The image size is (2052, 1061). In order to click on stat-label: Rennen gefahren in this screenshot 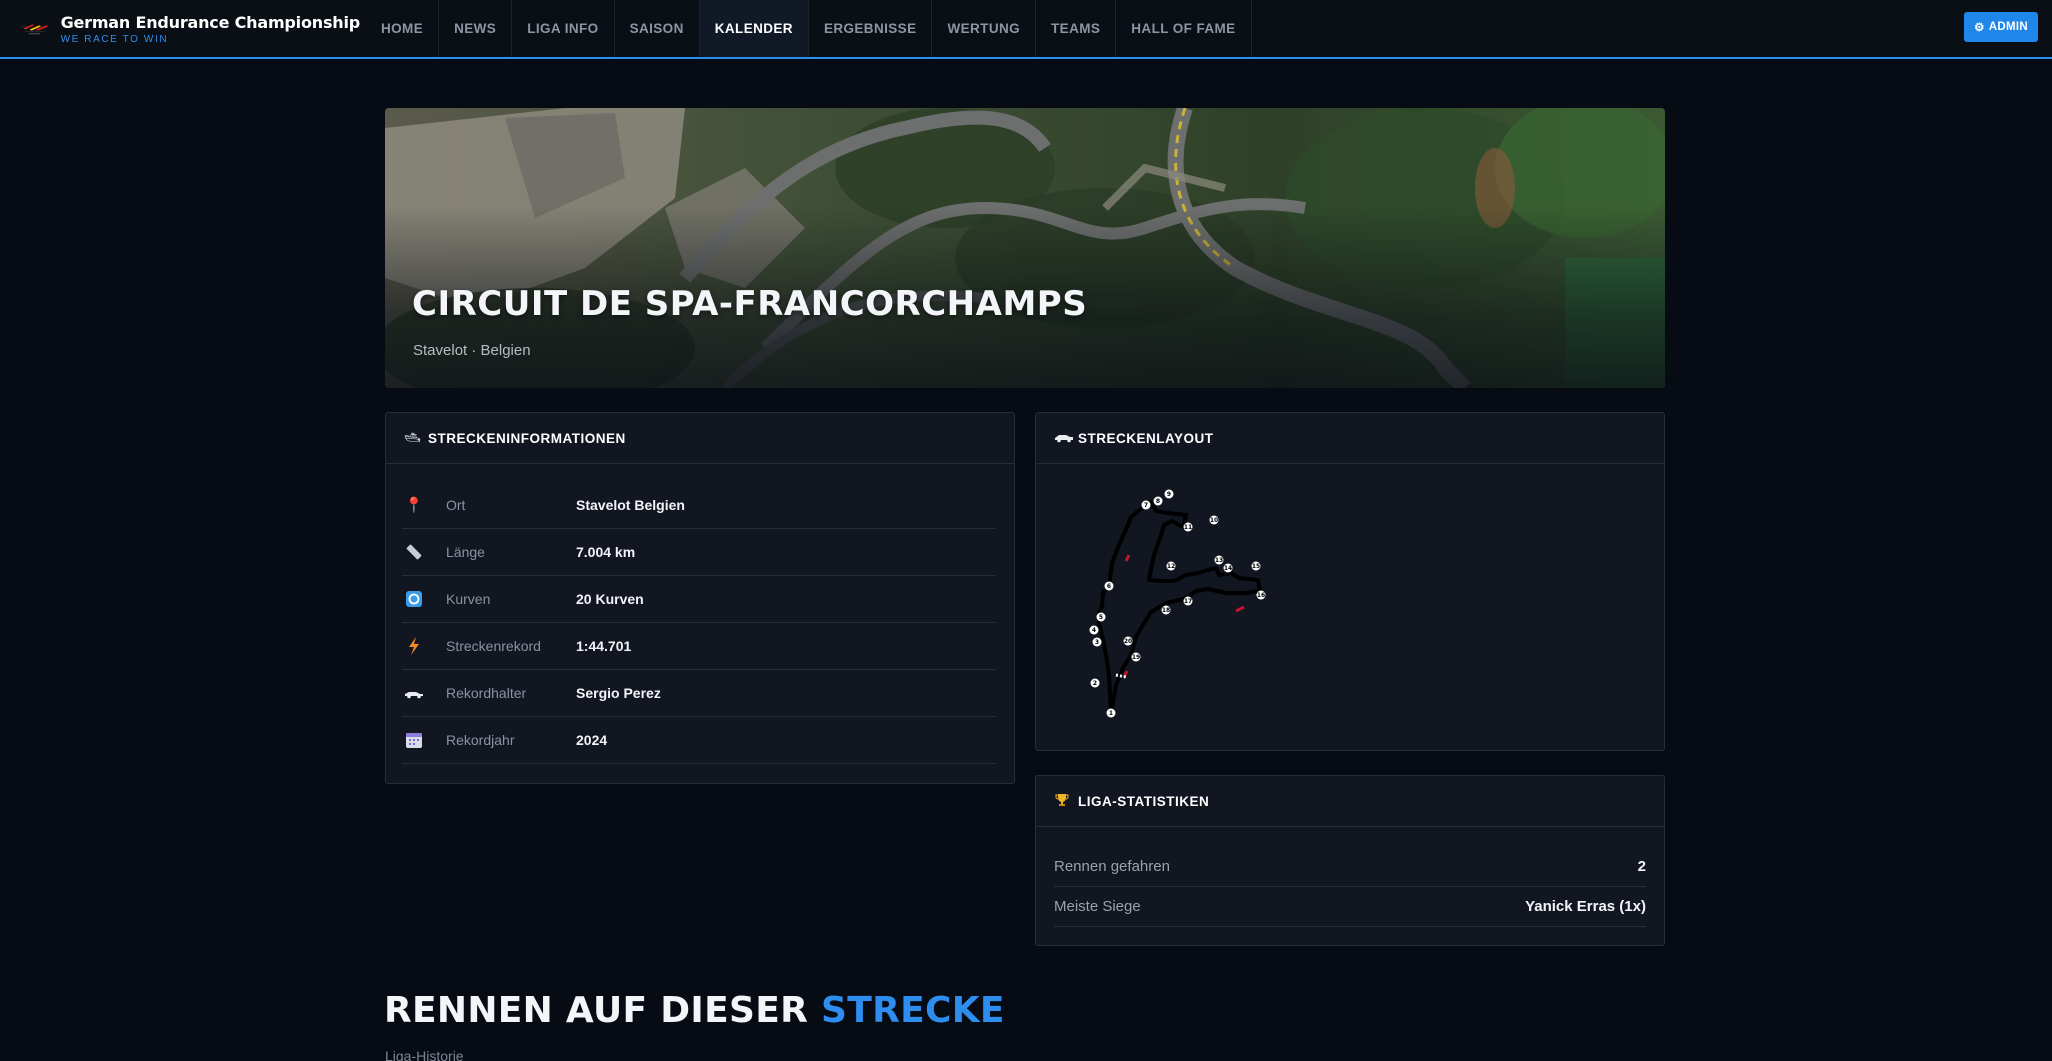, I will do `click(1112, 866)`.